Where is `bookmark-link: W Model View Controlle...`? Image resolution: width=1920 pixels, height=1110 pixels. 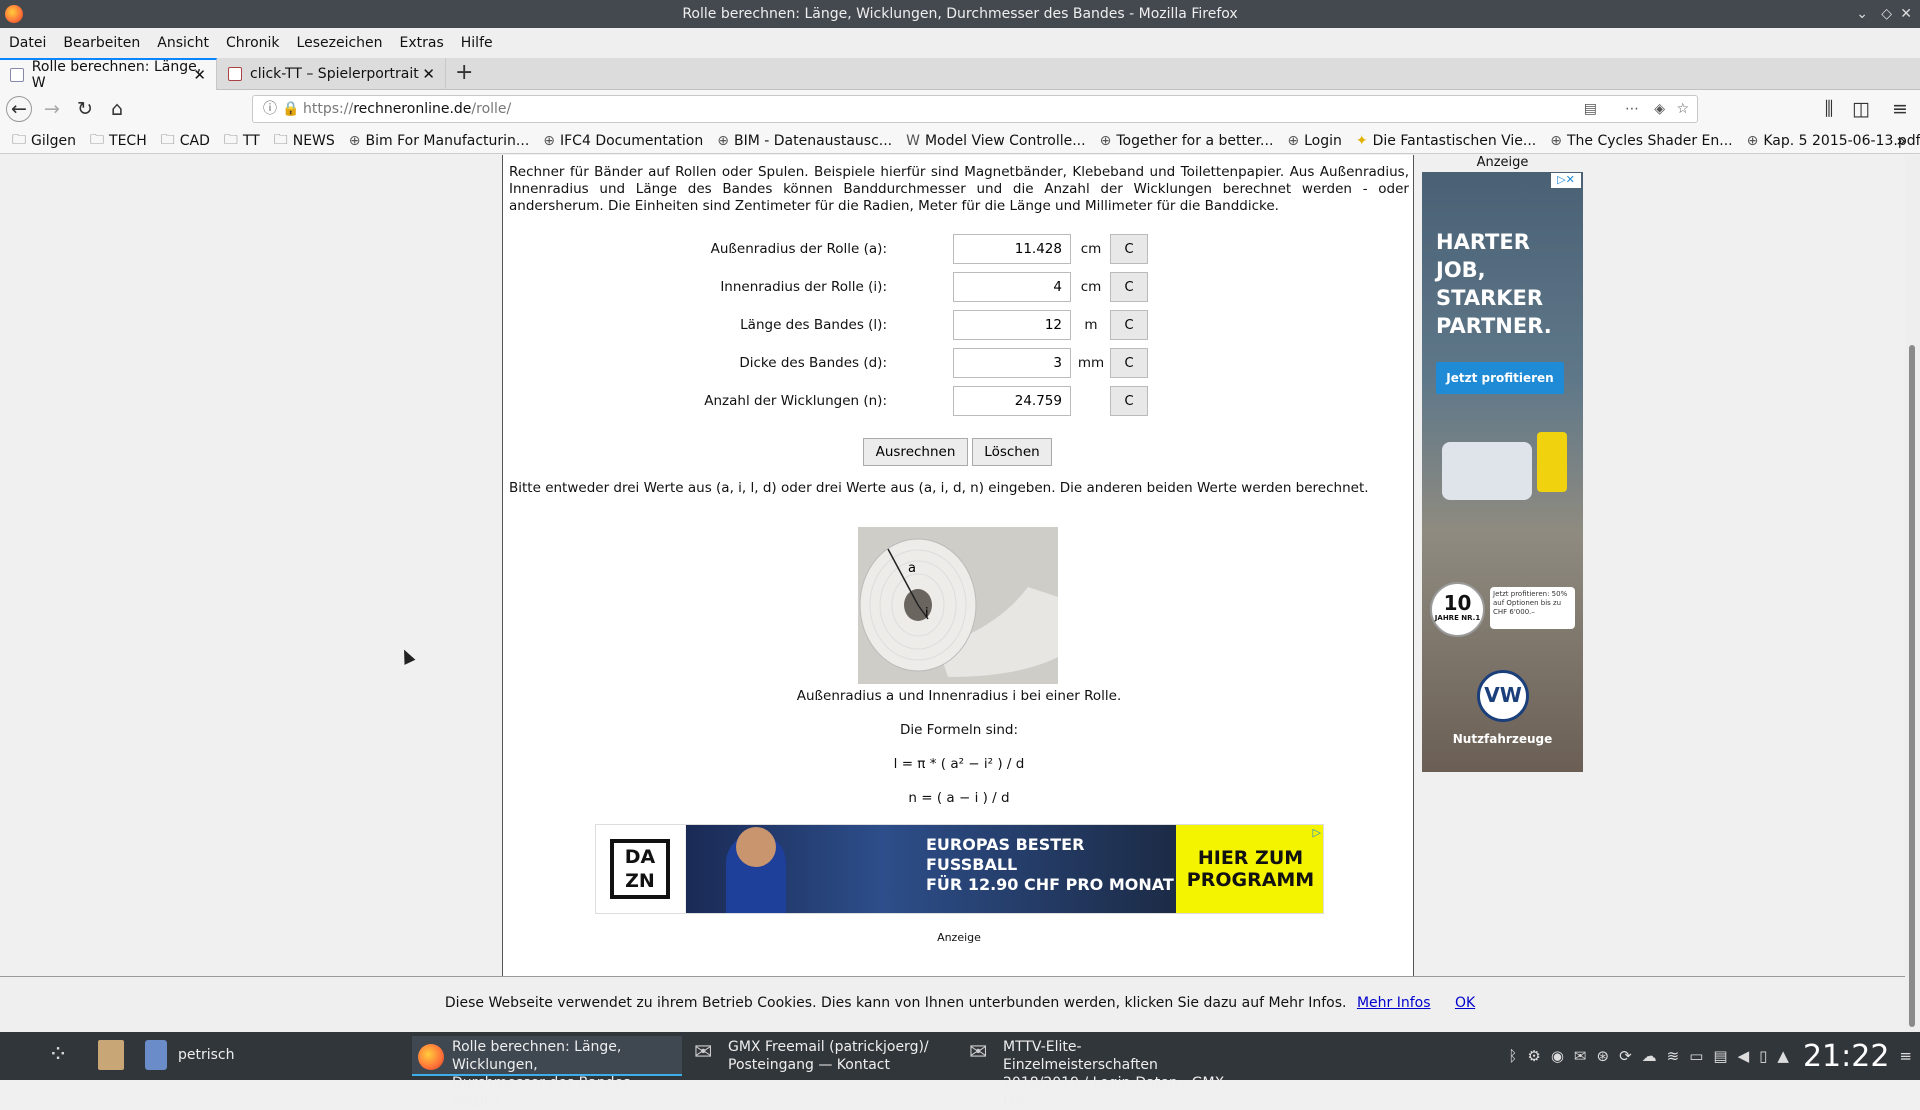 bookmark-link: W Model View Controlle... is located at coordinates (995, 141).